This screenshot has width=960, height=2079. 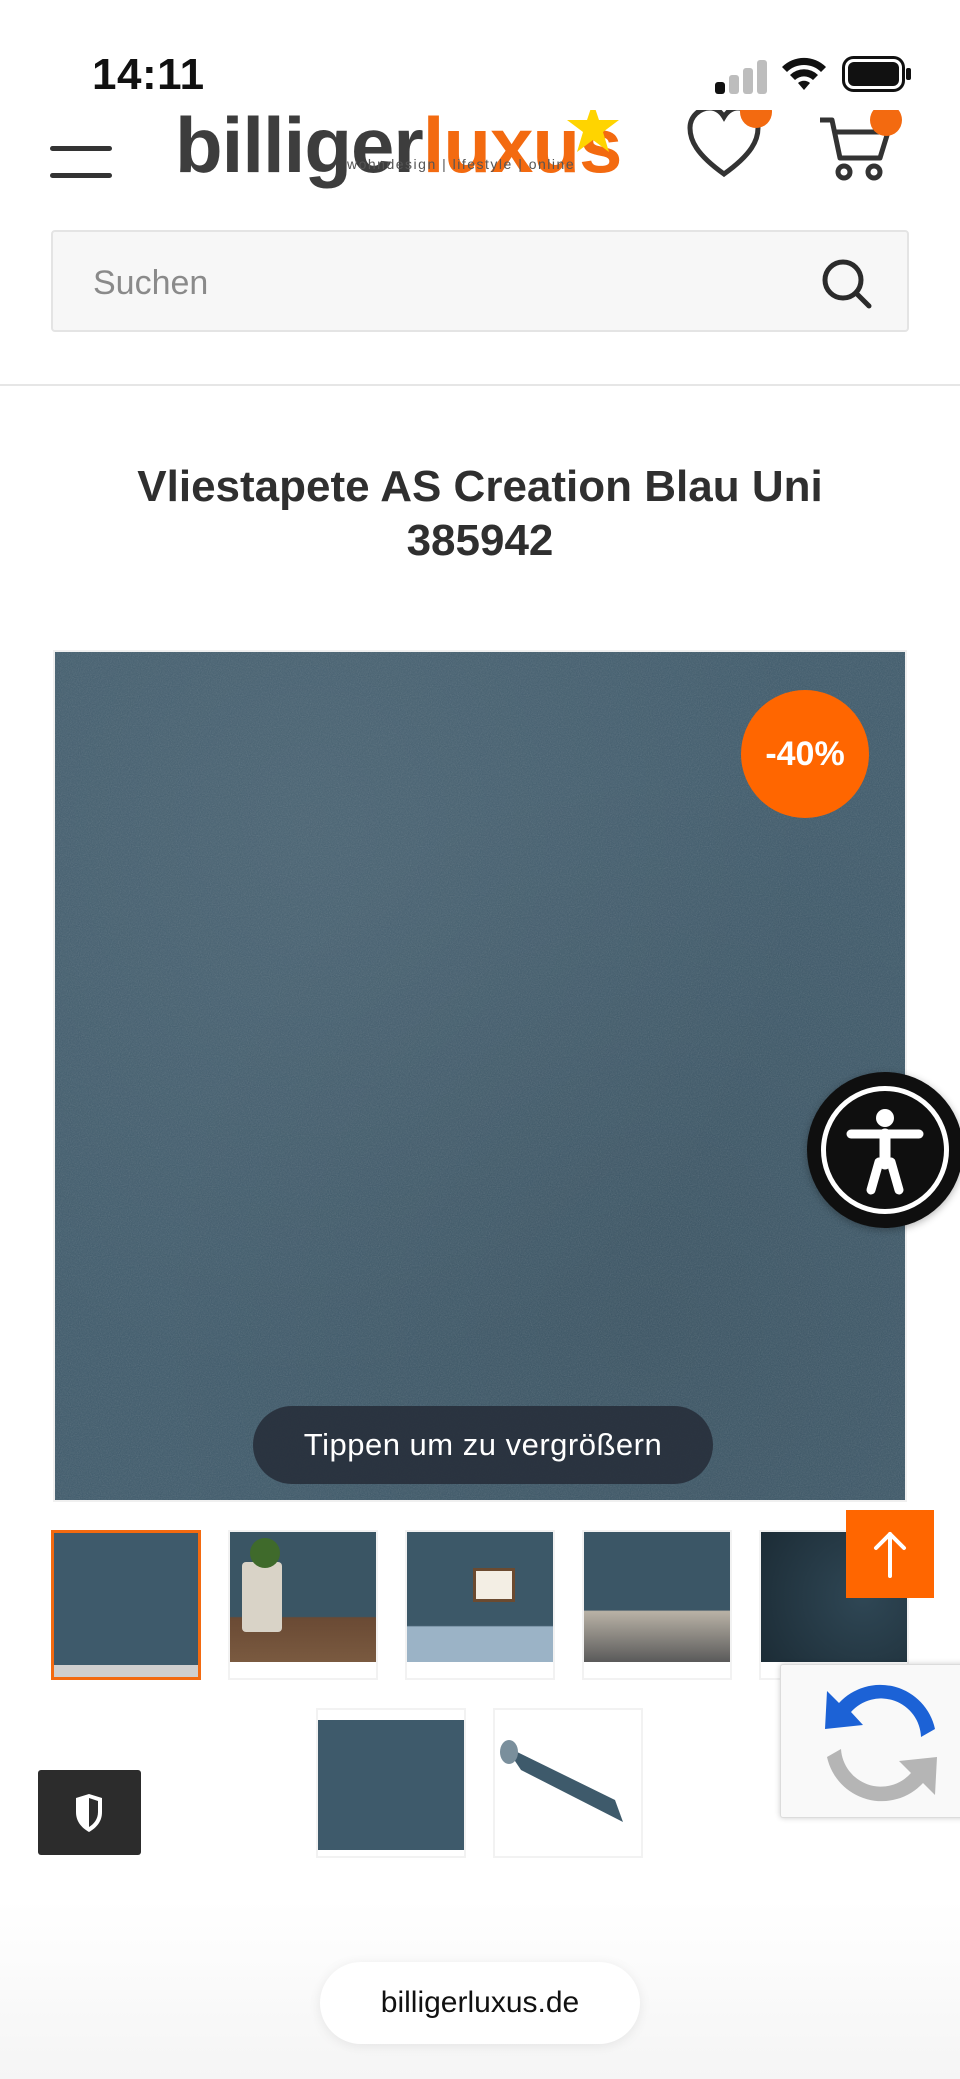 What do you see at coordinates (299, 149) in the screenshot?
I see `logo-text-dark: billiger` at bounding box center [299, 149].